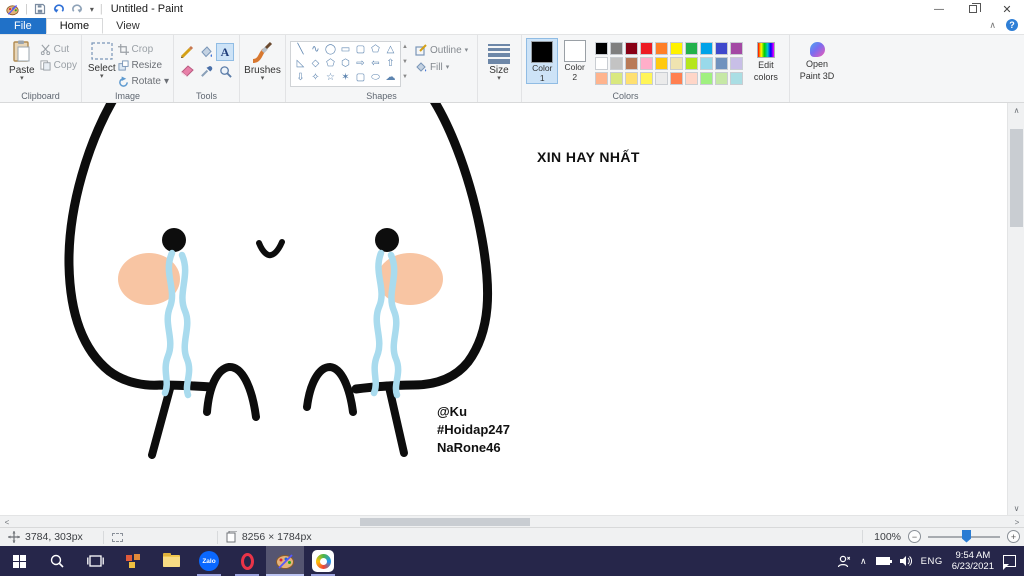  What do you see at coordinates (390, 64) in the screenshot?
I see `shape-13: ⇧` at bounding box center [390, 64].